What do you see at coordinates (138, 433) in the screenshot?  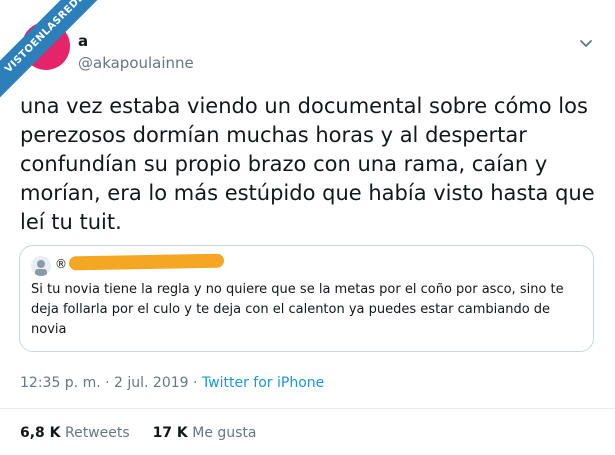 I see `tweet-stats: 6,8 K Retweets 17 K Me gusta` at bounding box center [138, 433].